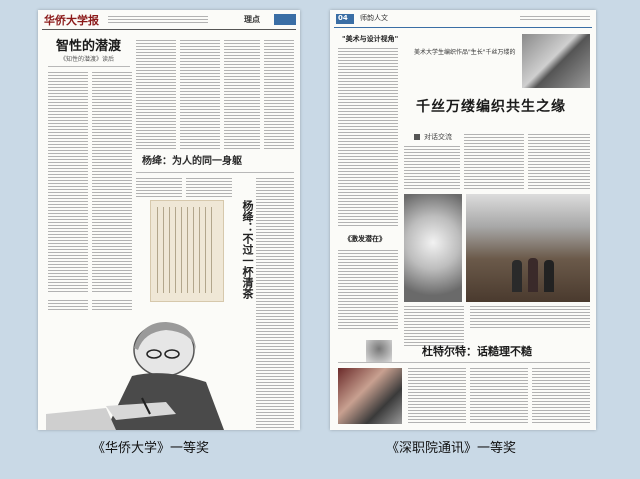 This screenshot has height=479, width=640. I want to click on subhead: 《知性的潜渡》读后, so click(87, 59).